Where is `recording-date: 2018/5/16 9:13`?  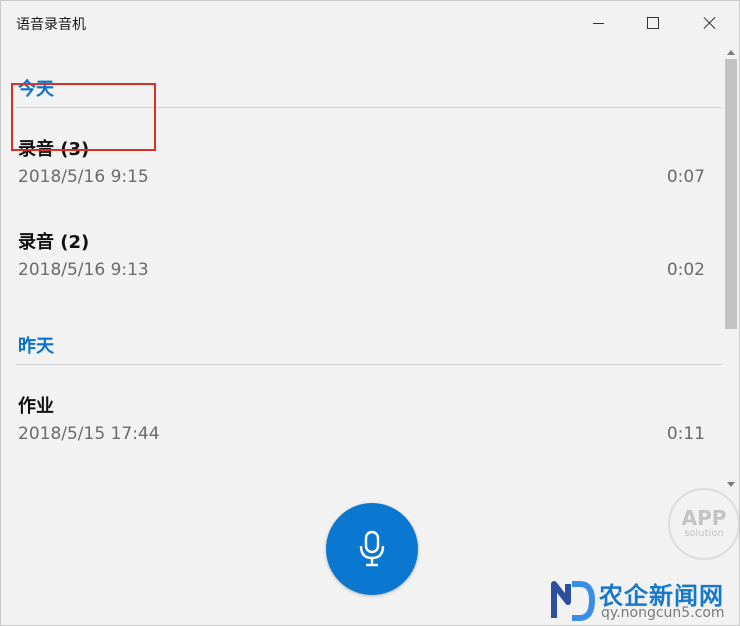
recording-date: 2018/5/16 9:13 is located at coordinates (83, 270).